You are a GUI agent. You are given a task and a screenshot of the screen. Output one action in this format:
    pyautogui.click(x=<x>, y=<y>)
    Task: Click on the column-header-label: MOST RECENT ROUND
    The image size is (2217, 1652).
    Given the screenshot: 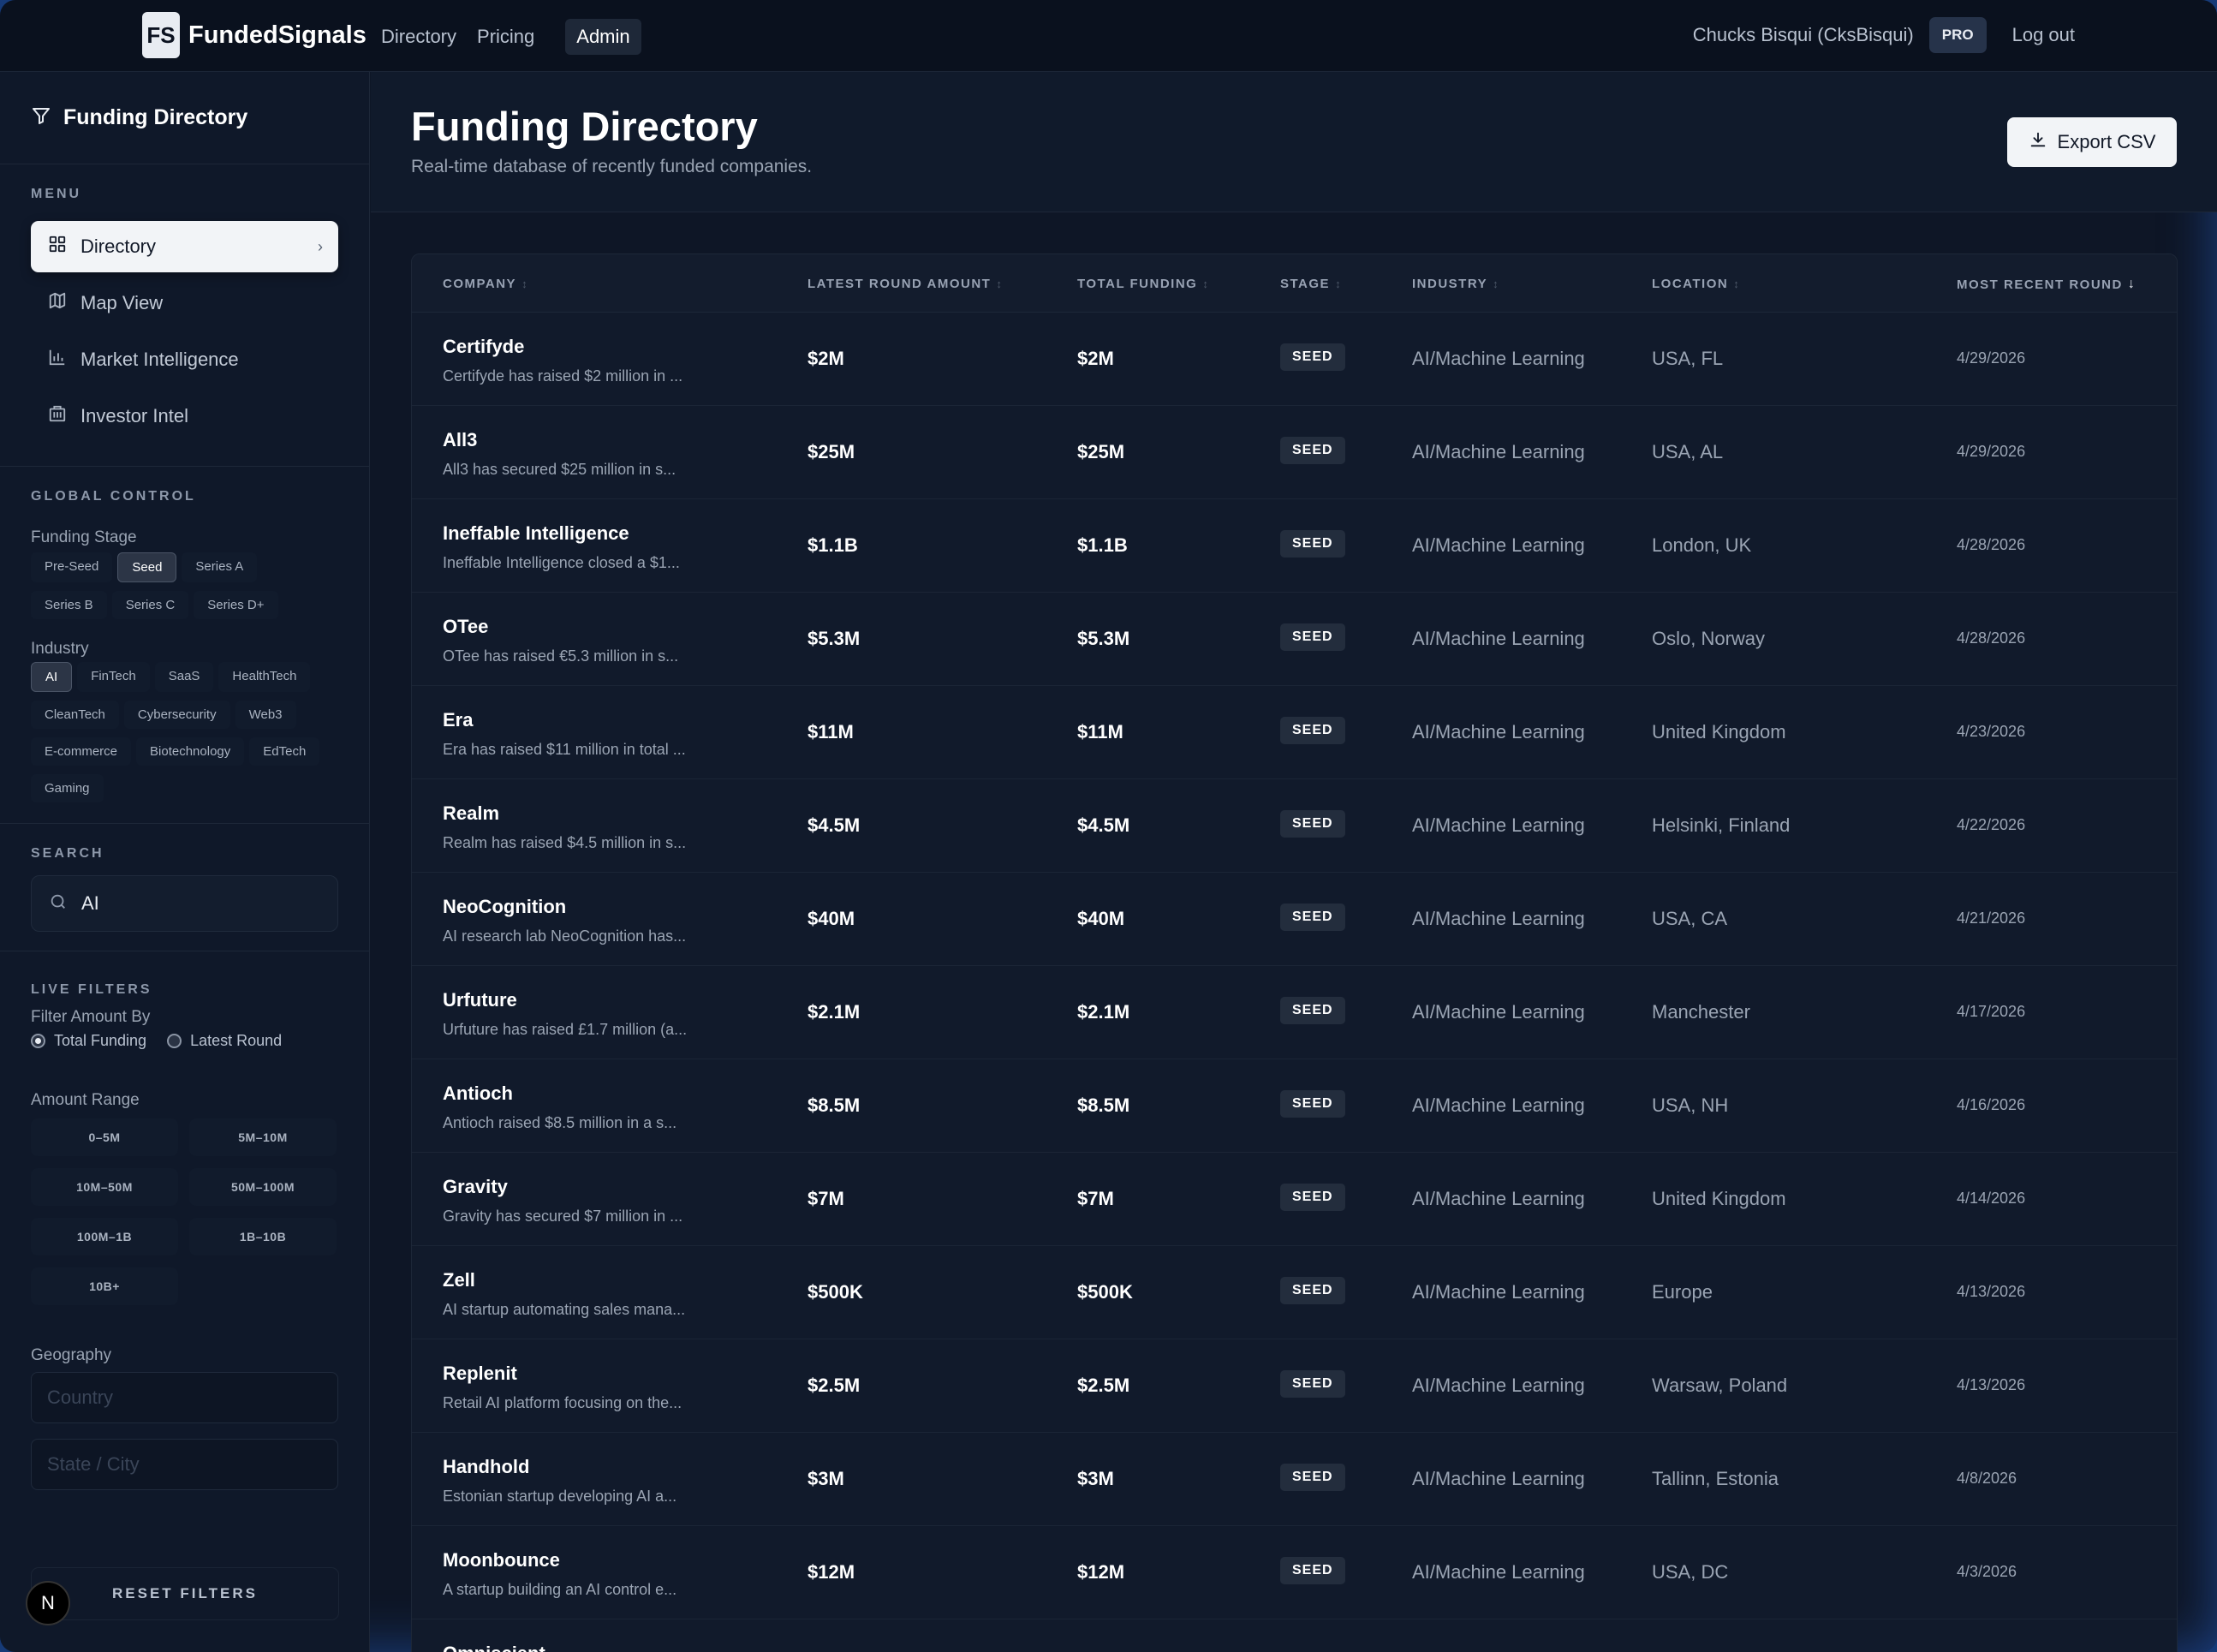 What is the action you would take?
    pyautogui.click(x=2040, y=284)
    